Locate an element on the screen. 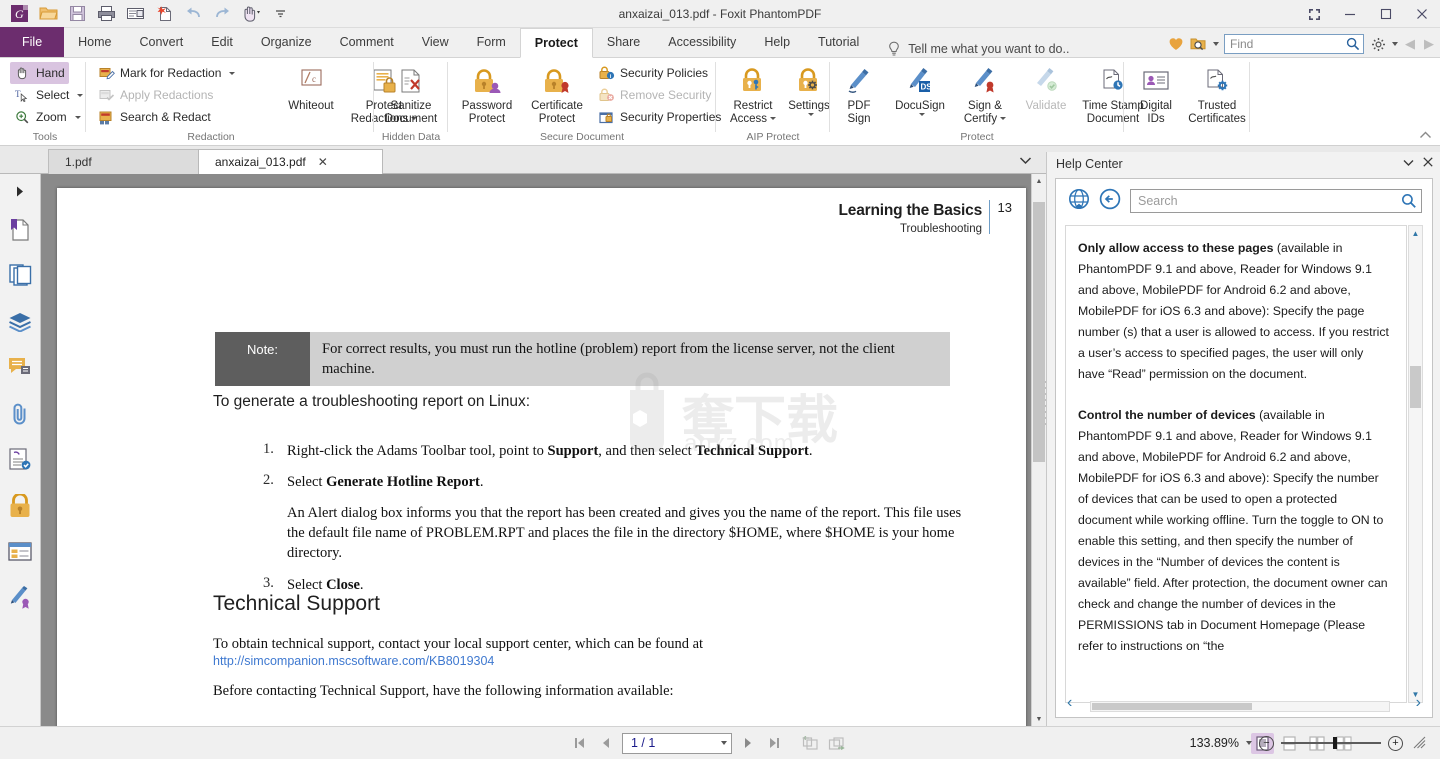  last-page-icon is located at coordinates (774, 743).